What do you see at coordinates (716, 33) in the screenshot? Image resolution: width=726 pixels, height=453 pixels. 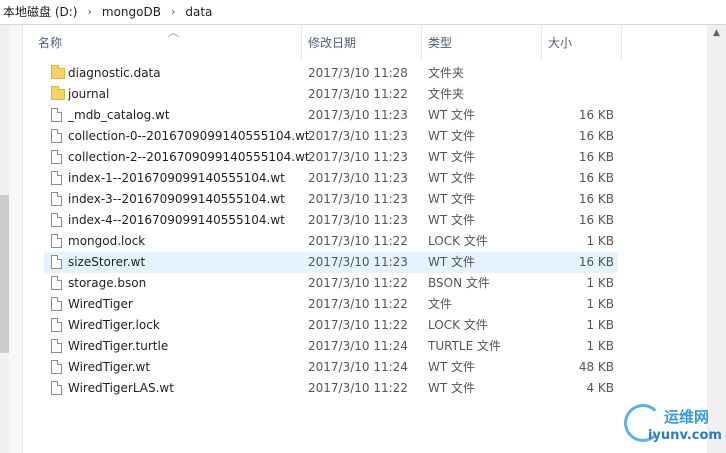 I see `scroll-up-icon: ▲` at bounding box center [716, 33].